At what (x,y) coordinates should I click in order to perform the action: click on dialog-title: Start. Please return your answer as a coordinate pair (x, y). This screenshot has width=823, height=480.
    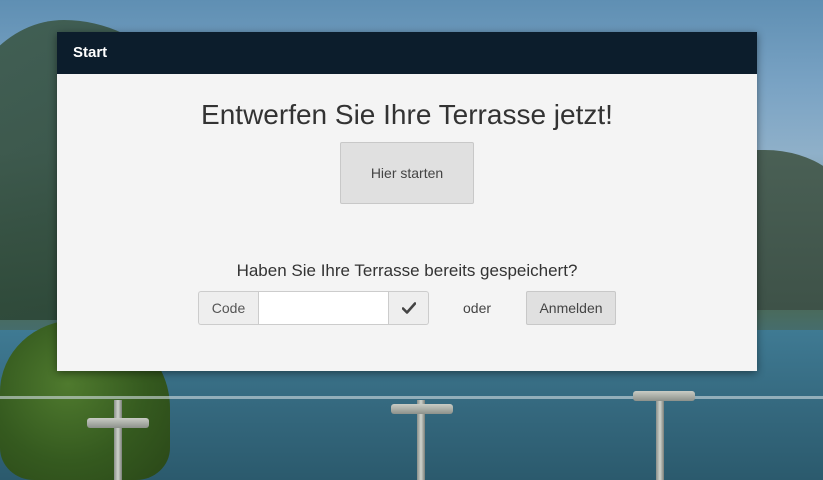
    Looking at the image, I should click on (407, 53).